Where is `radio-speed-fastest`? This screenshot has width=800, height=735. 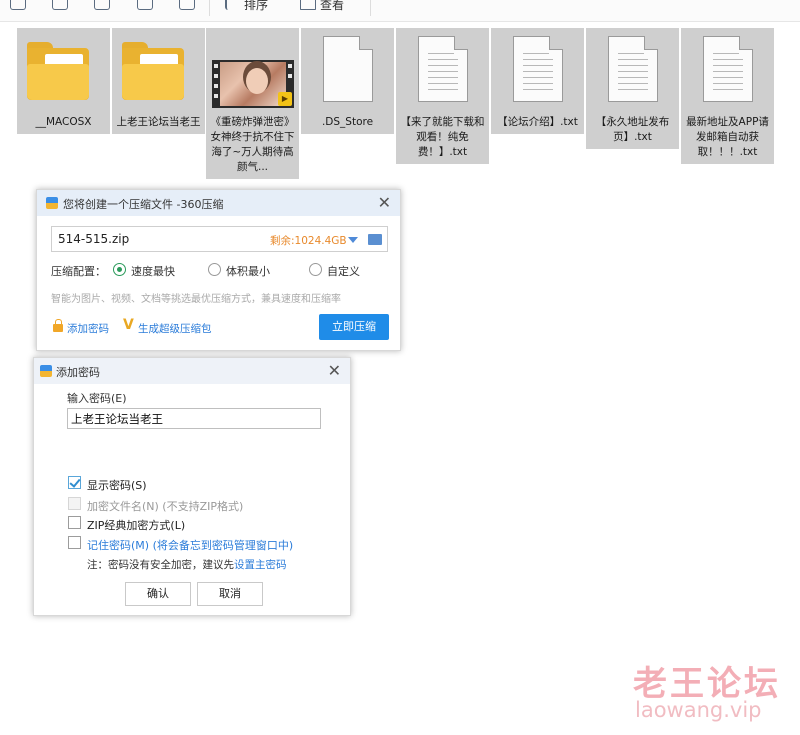
radio-speed-fastest is located at coordinates (119, 269).